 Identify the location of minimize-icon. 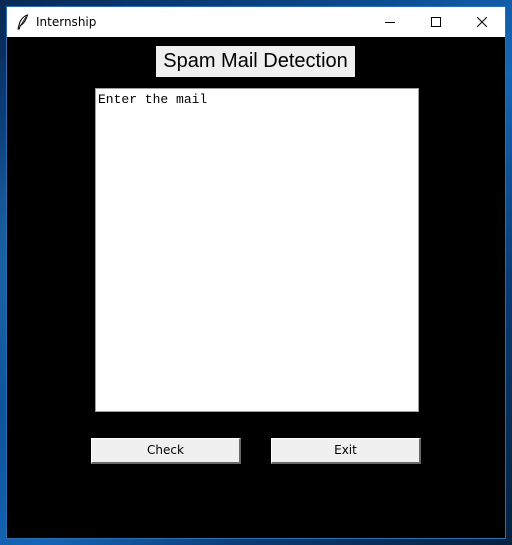
(390, 22).